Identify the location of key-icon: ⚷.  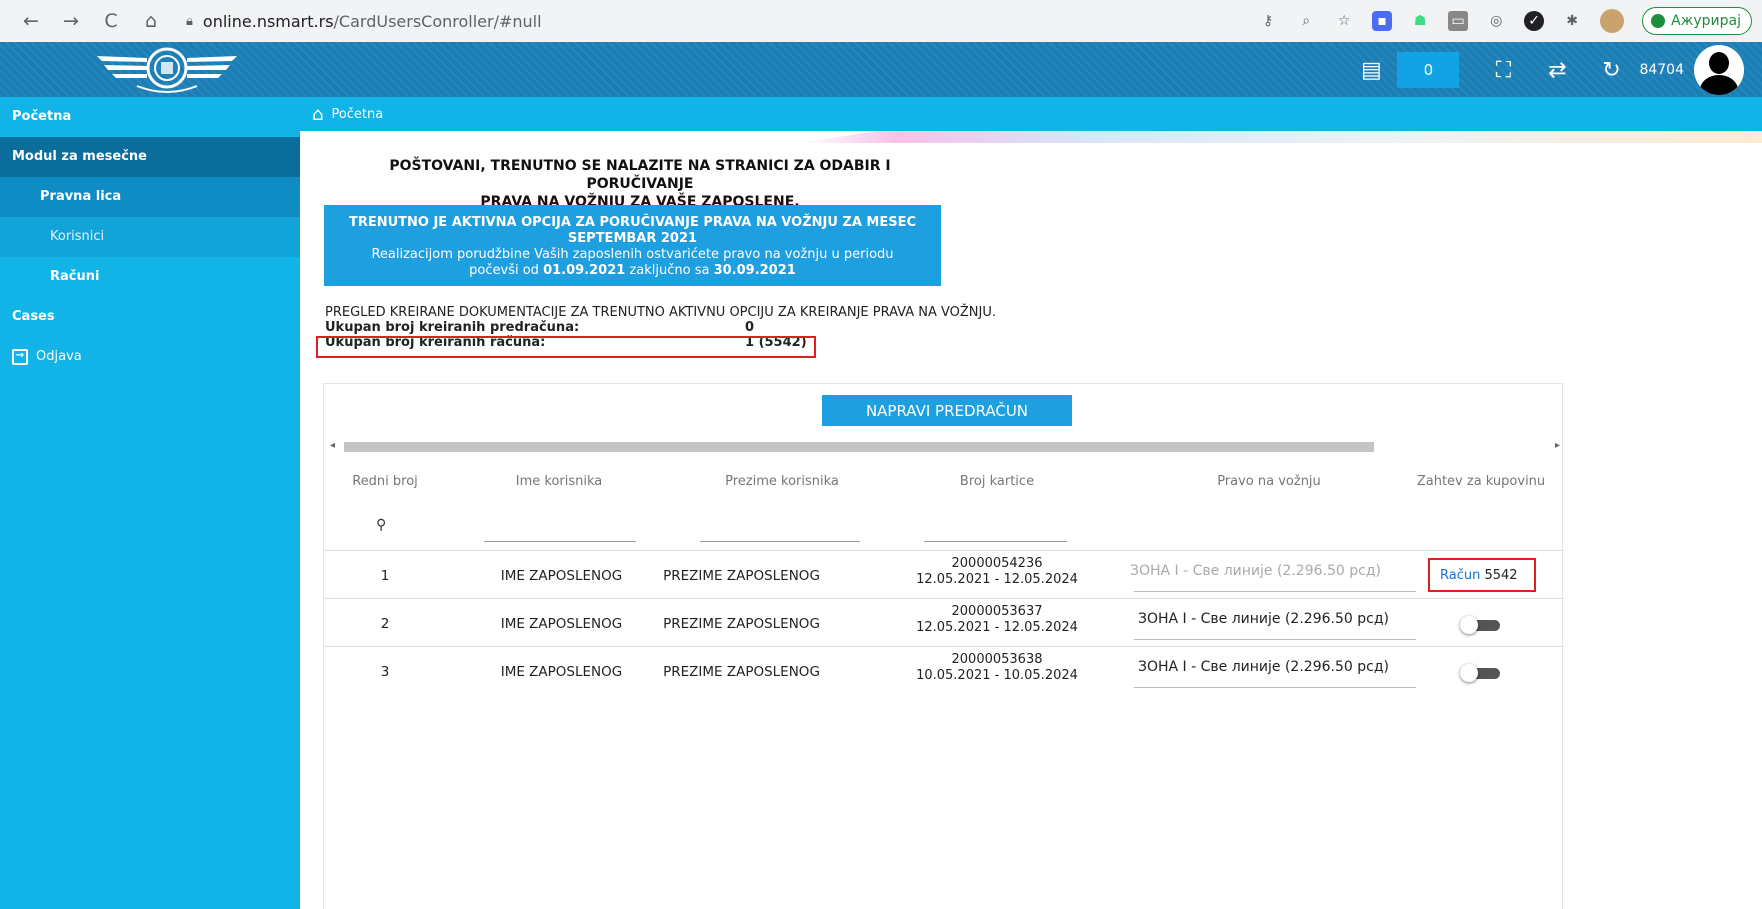
(1268, 21).